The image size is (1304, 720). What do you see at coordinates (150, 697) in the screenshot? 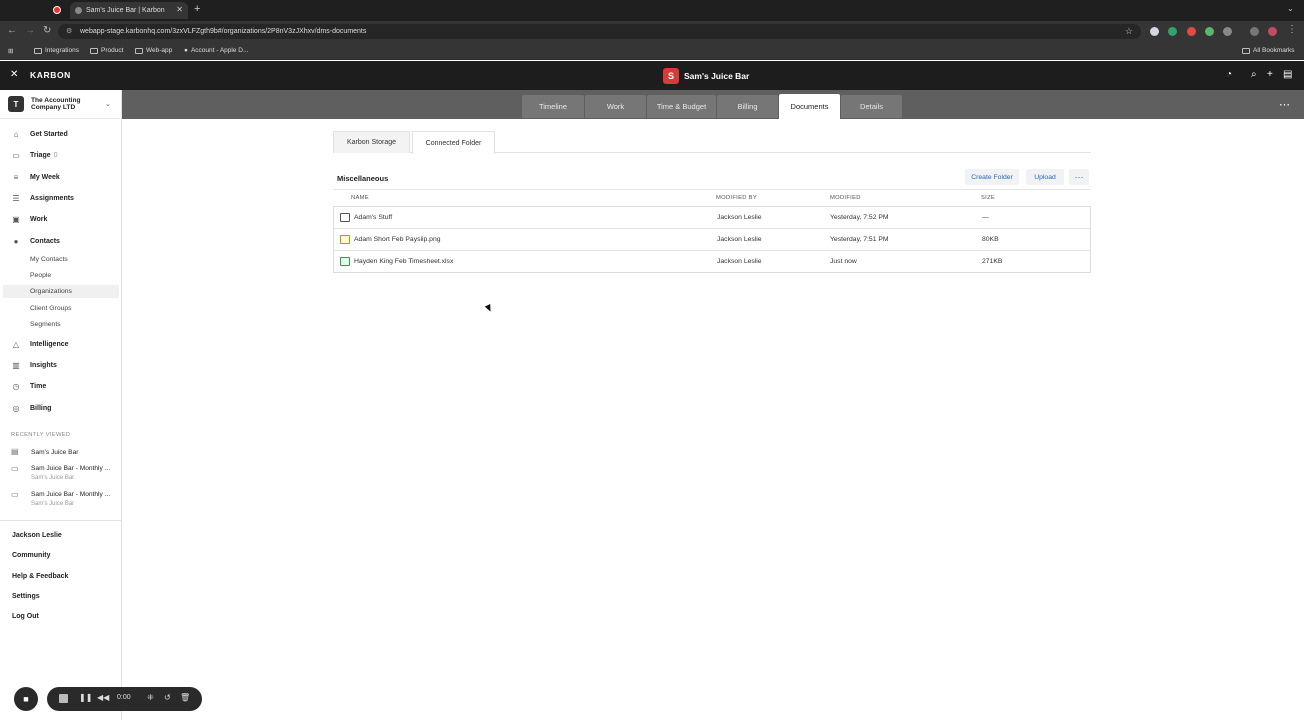
I see `grid-icon: ⁜` at bounding box center [150, 697].